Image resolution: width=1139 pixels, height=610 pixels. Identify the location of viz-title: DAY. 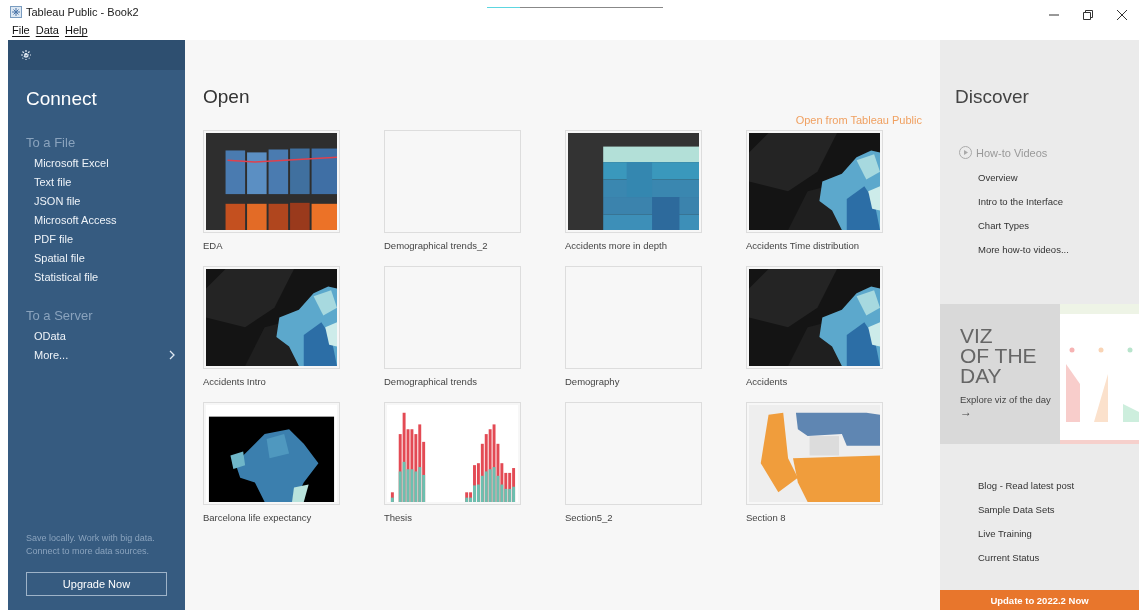
(981, 376).